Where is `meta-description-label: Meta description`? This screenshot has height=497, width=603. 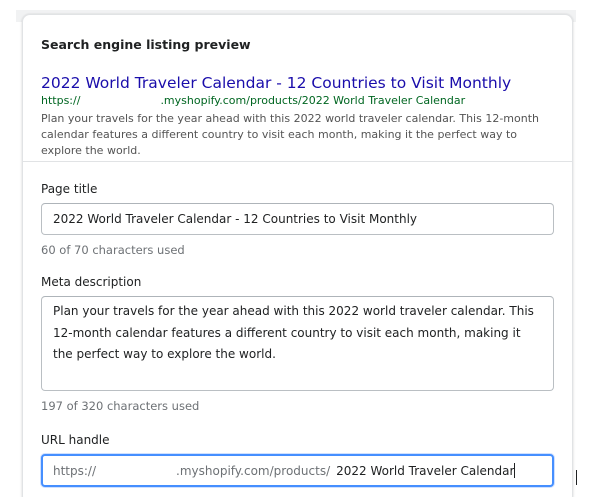 meta-description-label: Meta description is located at coordinates (91, 282).